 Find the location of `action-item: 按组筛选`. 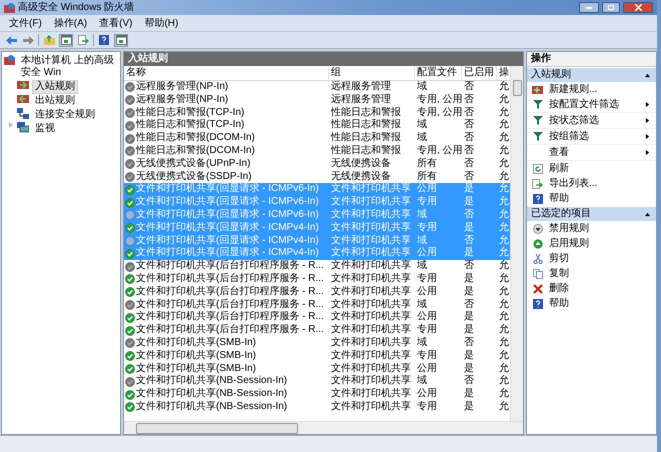

action-item: 按组筛选 is located at coordinates (591, 137).